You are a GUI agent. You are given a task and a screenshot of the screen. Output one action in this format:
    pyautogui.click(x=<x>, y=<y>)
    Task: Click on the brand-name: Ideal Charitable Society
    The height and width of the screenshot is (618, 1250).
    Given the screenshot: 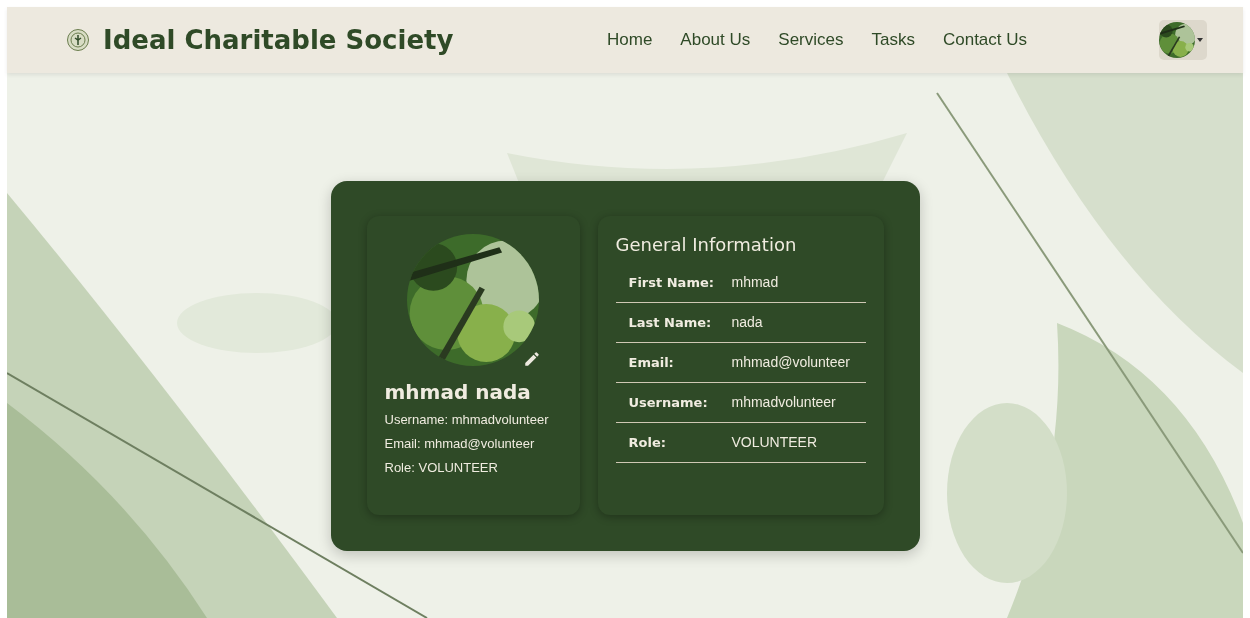 What is the action you would take?
    pyautogui.click(x=278, y=40)
    